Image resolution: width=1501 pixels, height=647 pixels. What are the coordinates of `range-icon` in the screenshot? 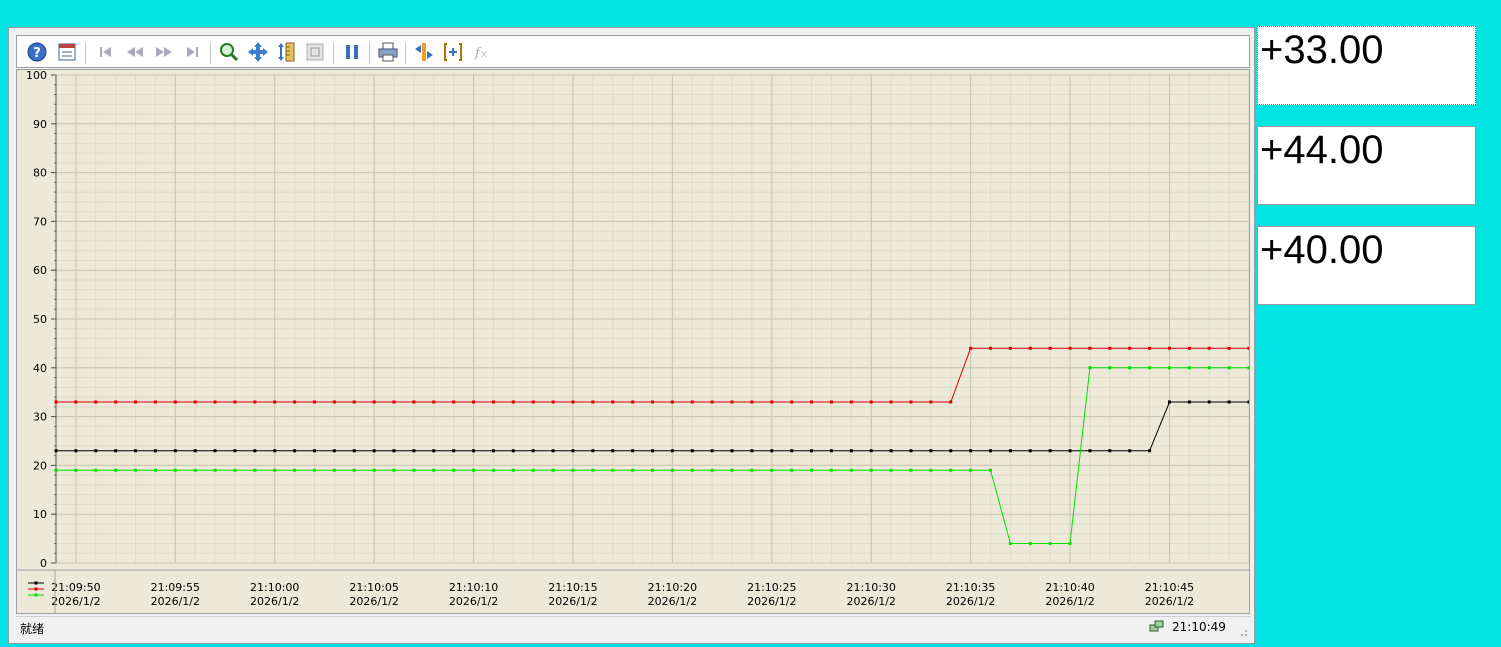 It's located at (453, 52).